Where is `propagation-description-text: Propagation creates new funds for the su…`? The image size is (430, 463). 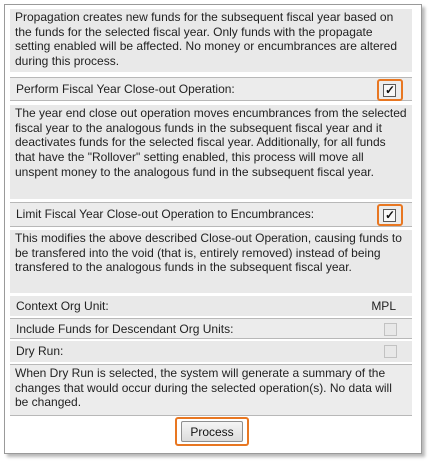
propagation-description-text: Propagation creates new funds for the su… is located at coordinates (206, 39).